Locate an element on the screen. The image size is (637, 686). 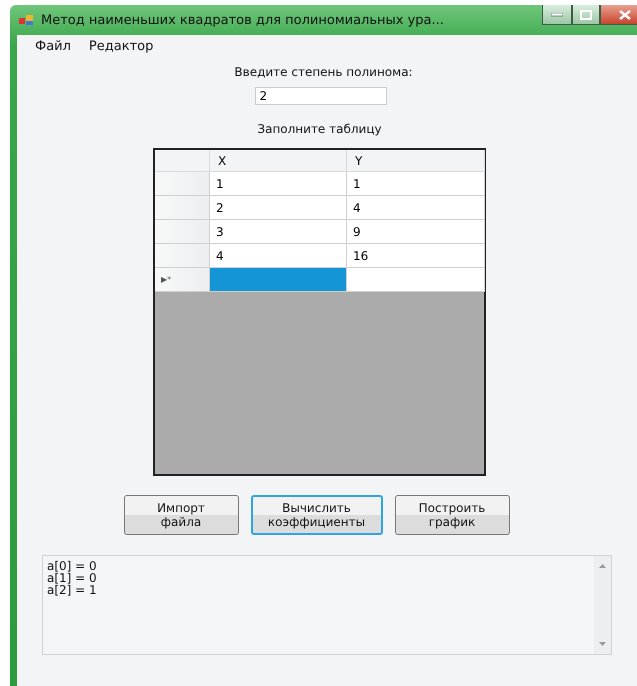
scrollbar is located at coordinates (602, 605).